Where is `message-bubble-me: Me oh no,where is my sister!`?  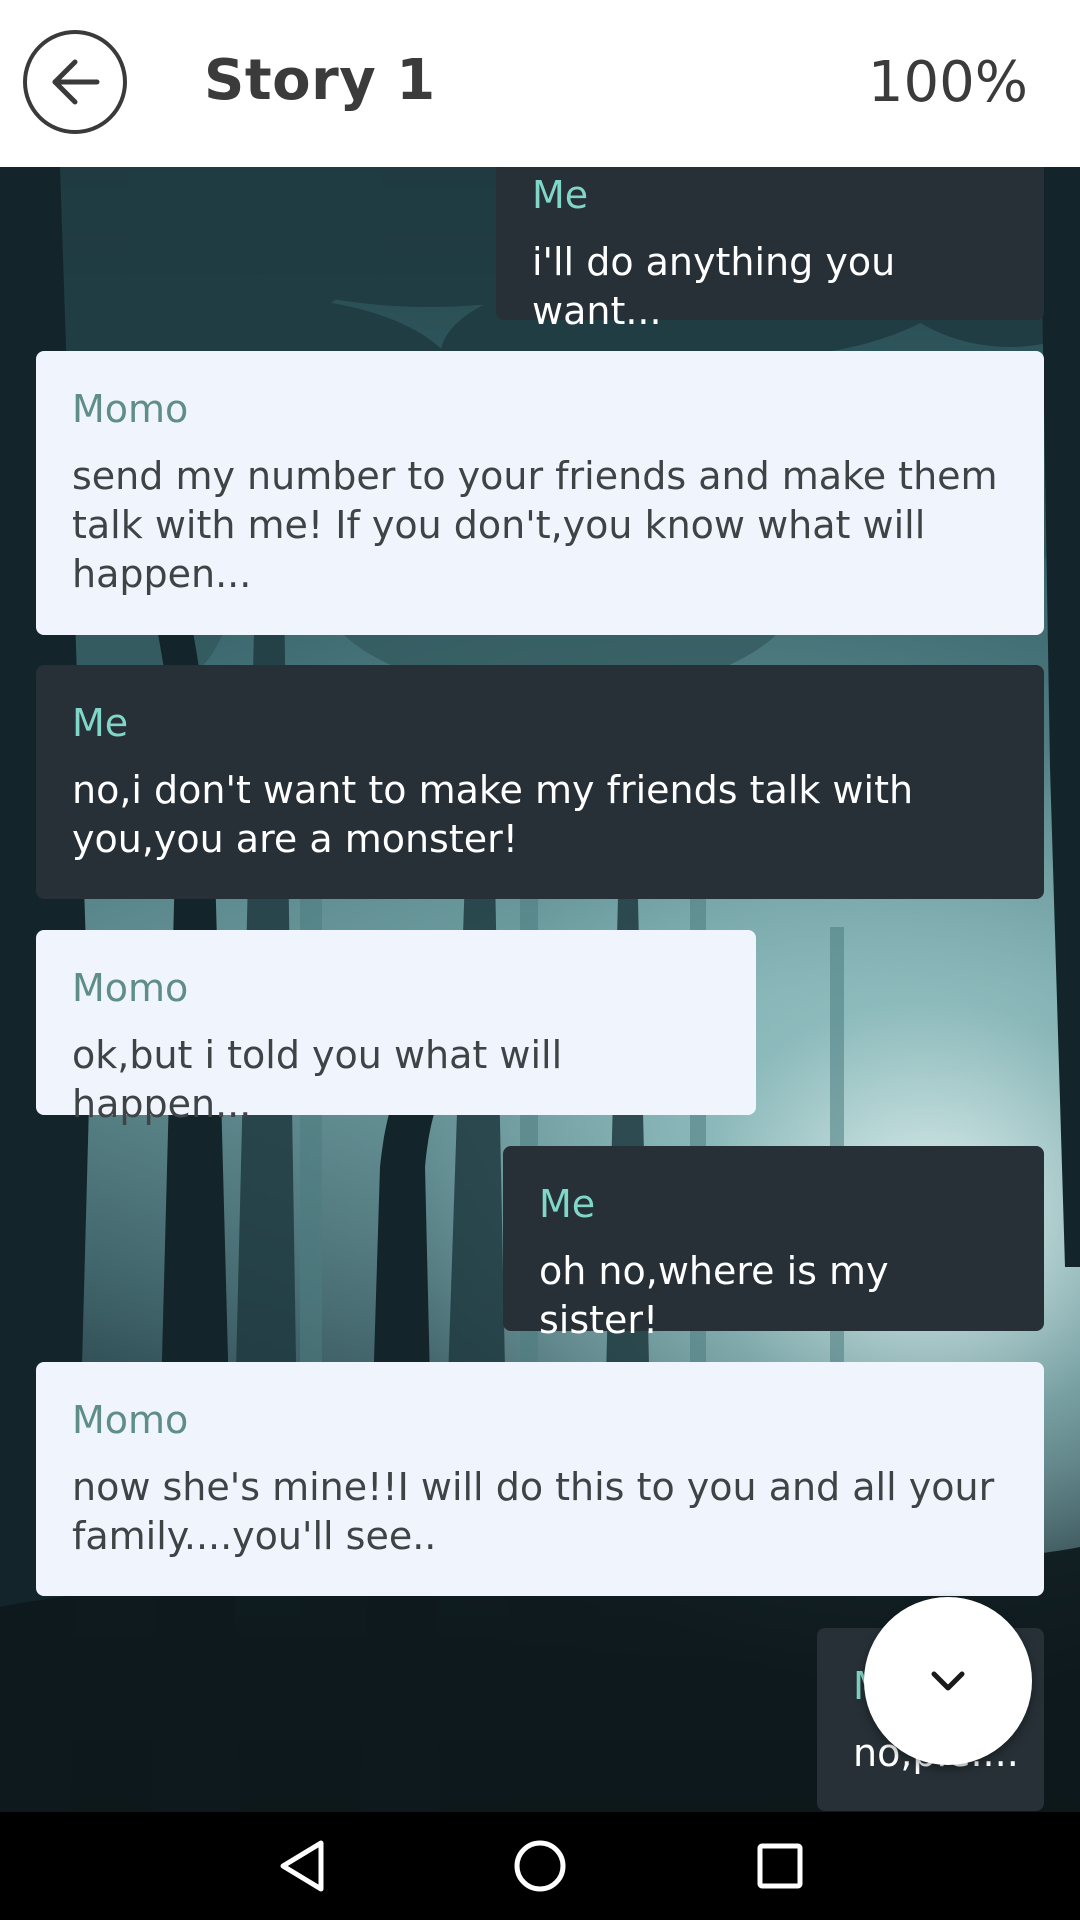 message-bubble-me: Me oh no,where is my sister! is located at coordinates (773, 1244).